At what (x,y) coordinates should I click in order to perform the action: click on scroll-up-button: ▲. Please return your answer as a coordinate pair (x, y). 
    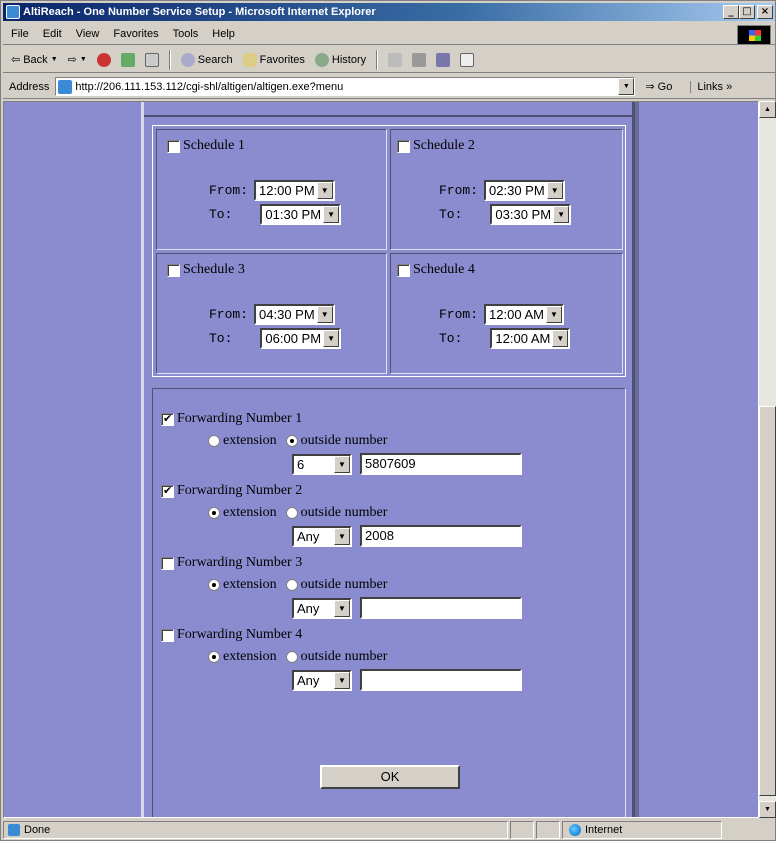
    Looking at the image, I should click on (767, 109).